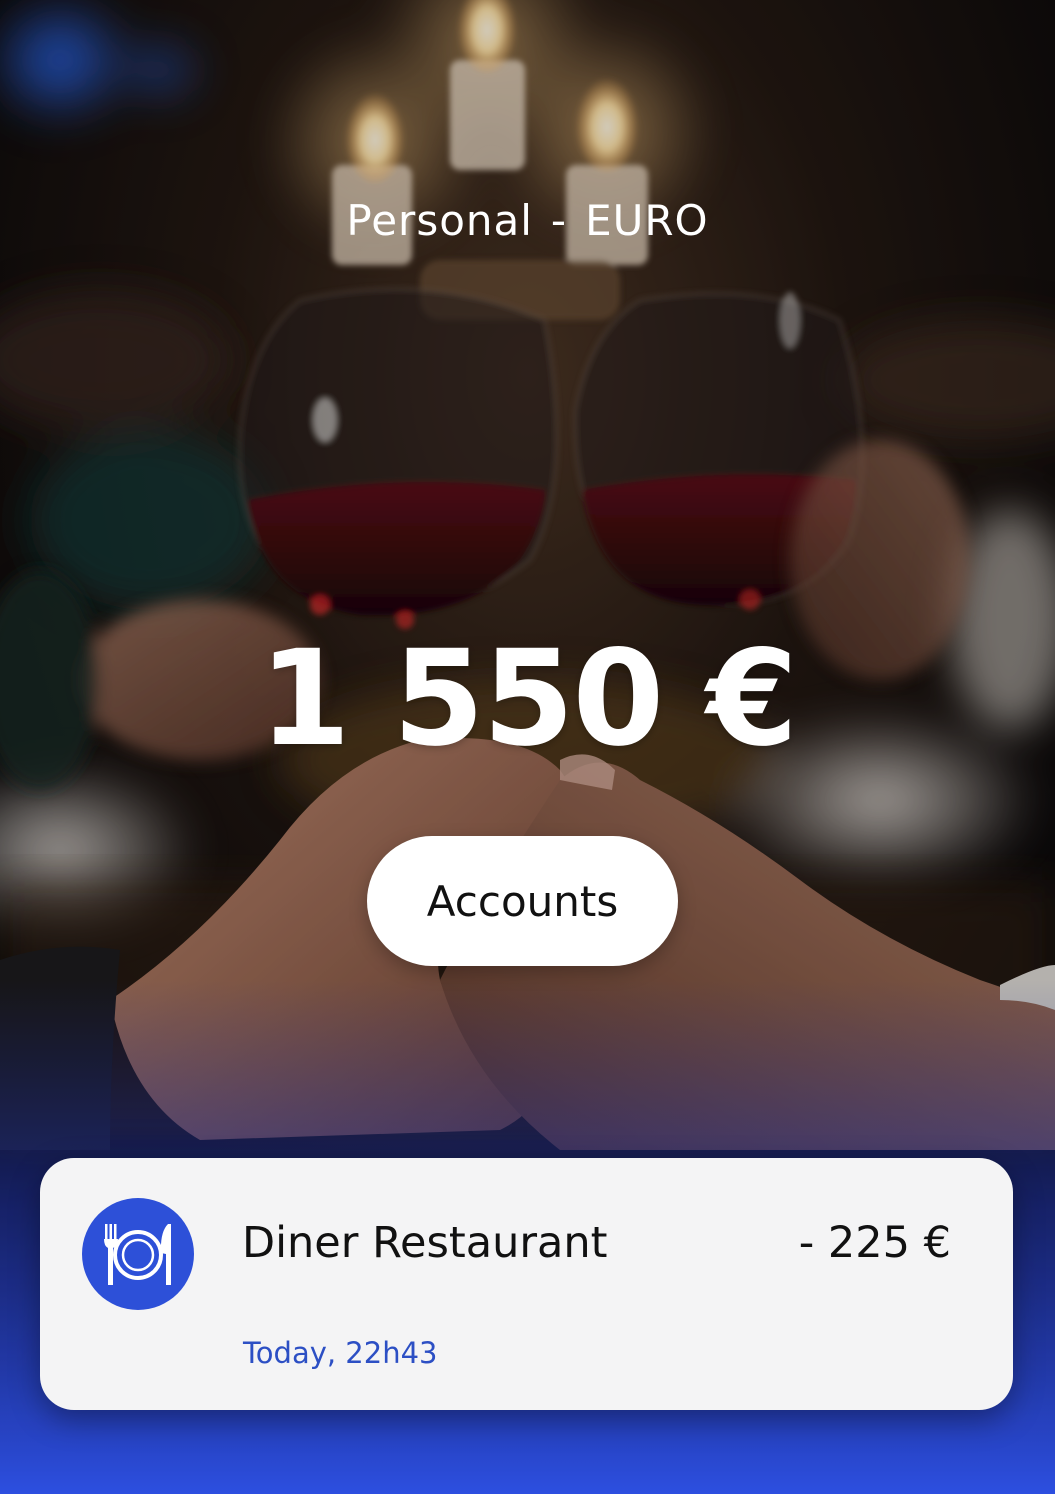 This screenshot has height=1494, width=1055. What do you see at coordinates (340, 1353) in the screenshot?
I see `transaction-time: Today, 22h43` at bounding box center [340, 1353].